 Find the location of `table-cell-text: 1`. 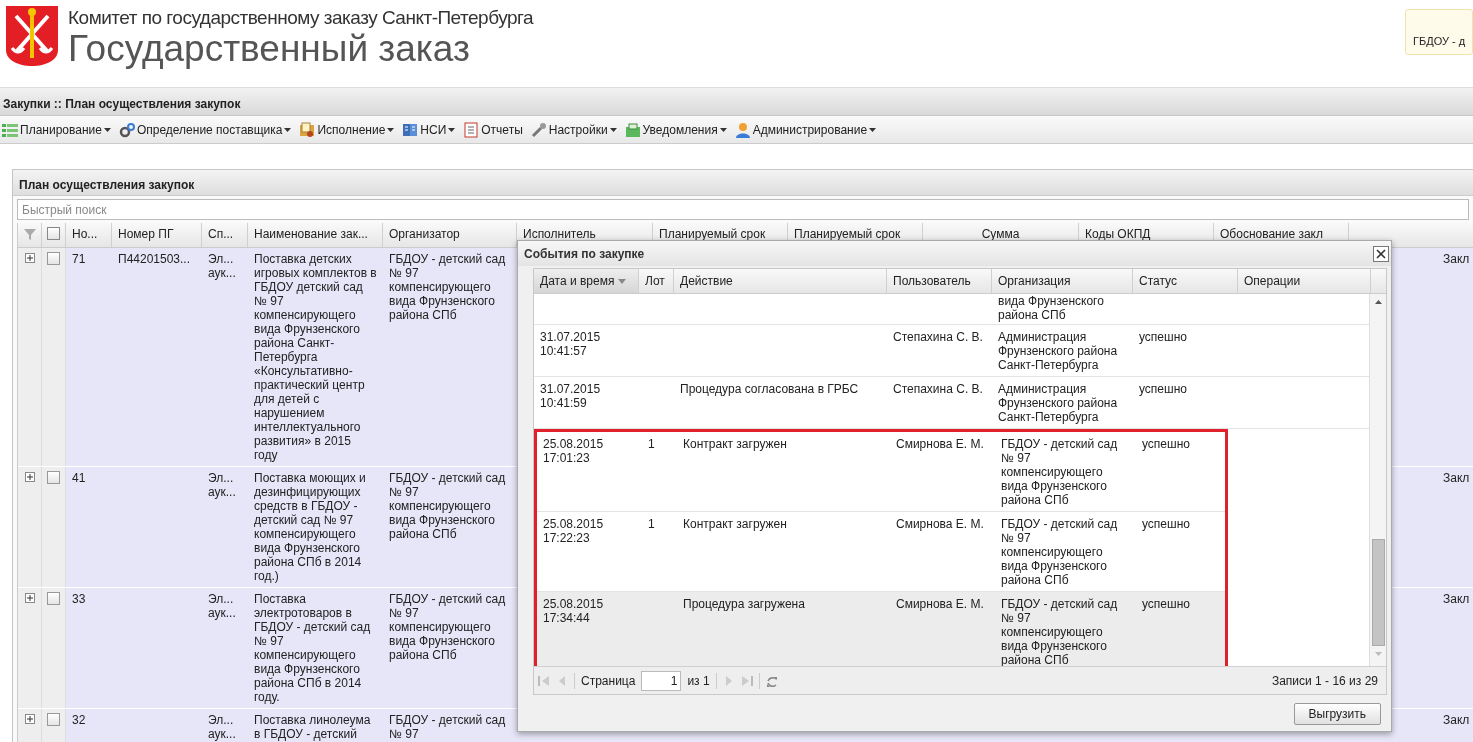

table-cell-text: 1 is located at coordinates (652, 524).